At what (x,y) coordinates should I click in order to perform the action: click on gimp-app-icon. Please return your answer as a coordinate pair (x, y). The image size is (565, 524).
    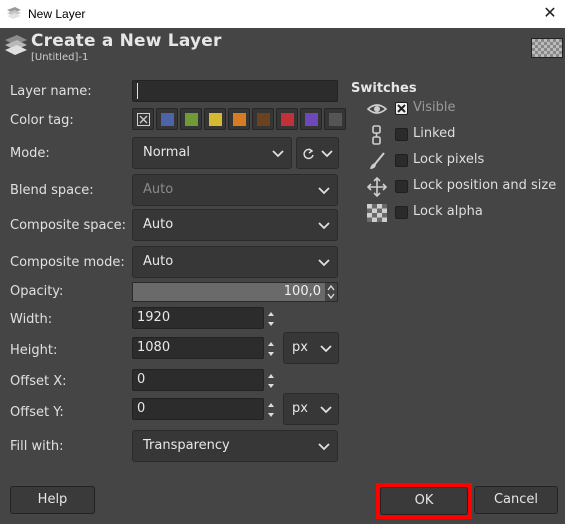
    Looking at the image, I should click on (14, 13).